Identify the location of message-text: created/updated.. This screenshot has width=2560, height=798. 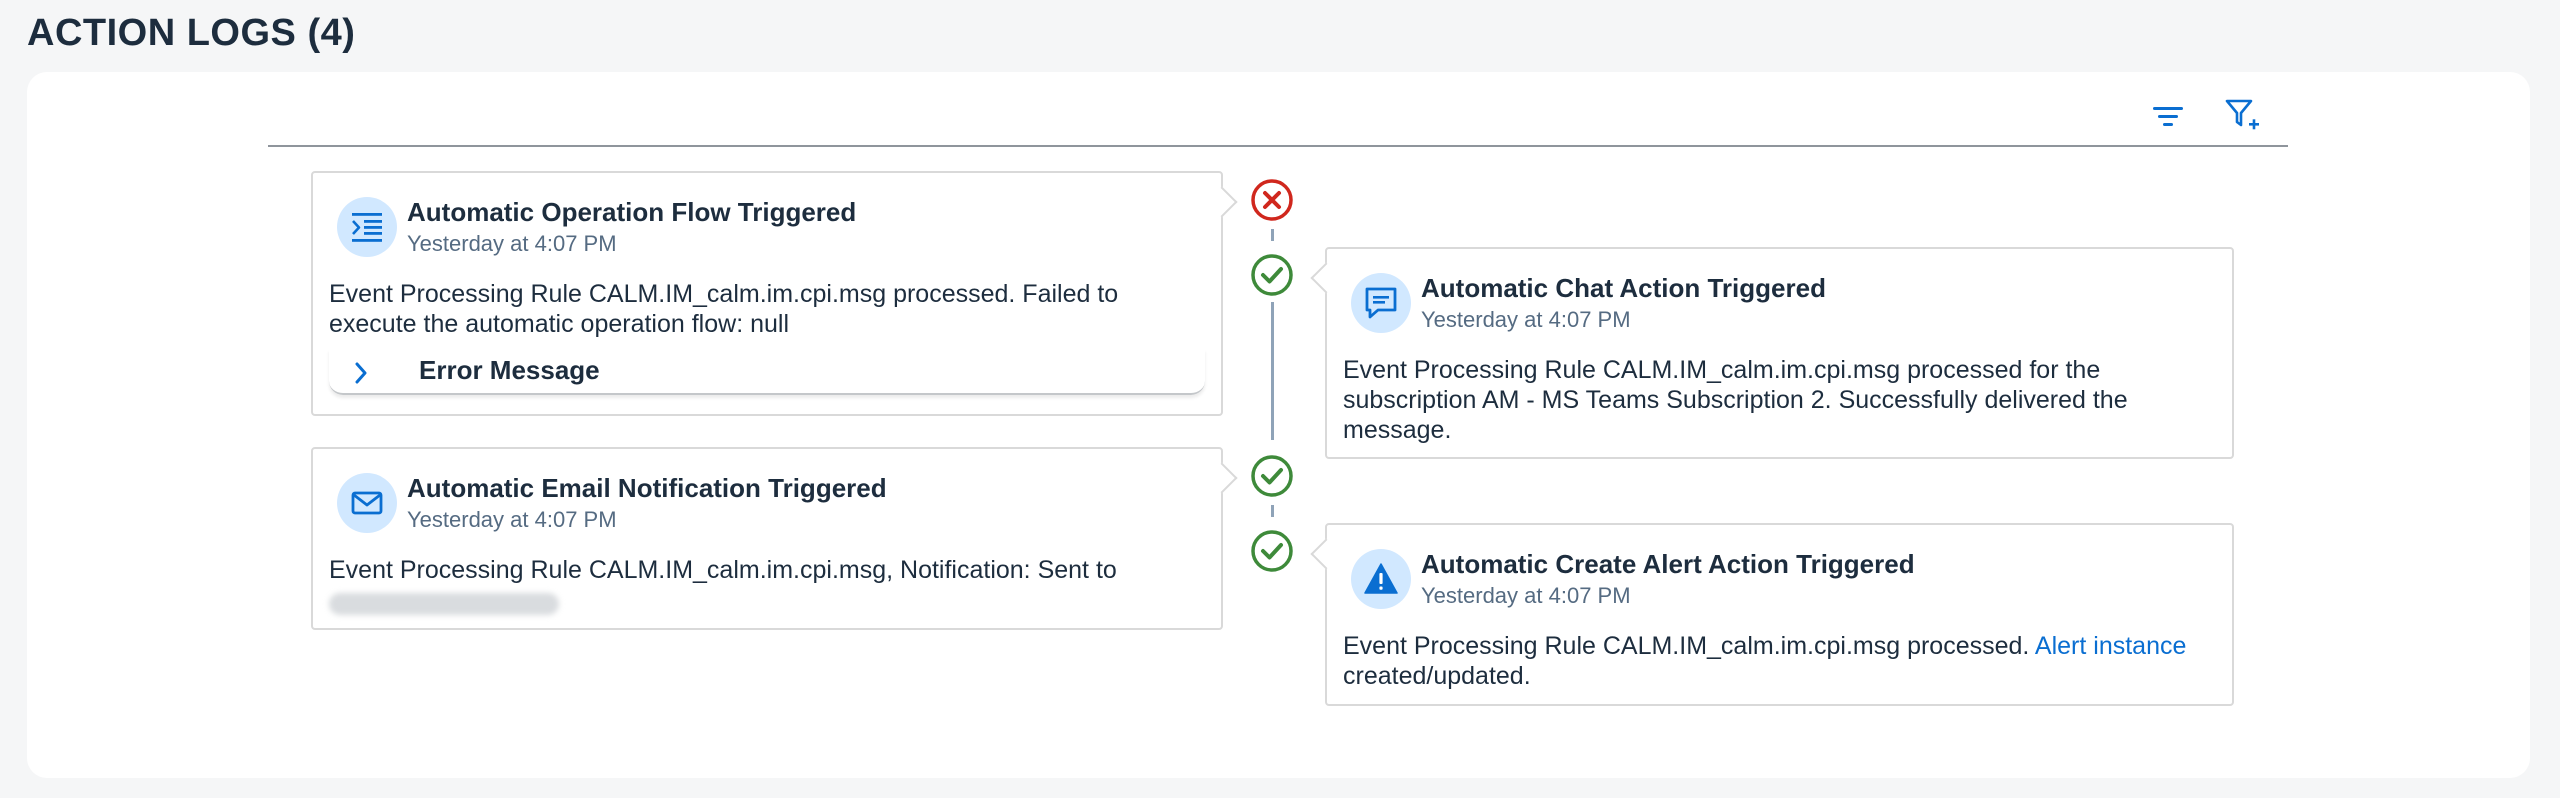
(1437, 676).